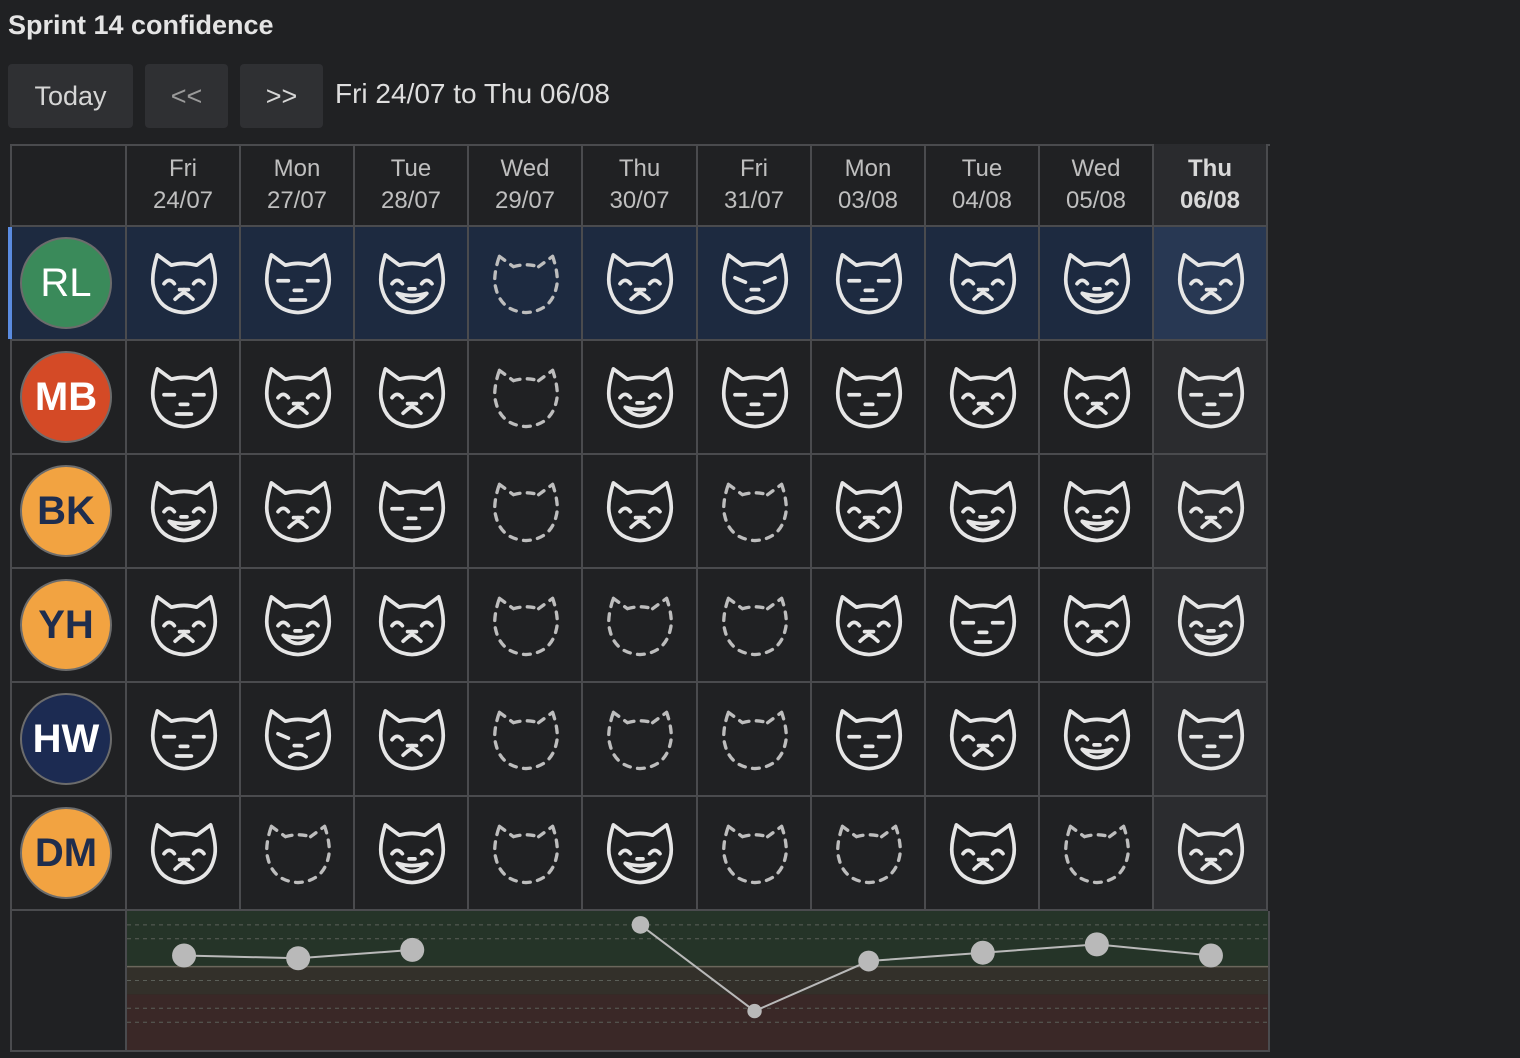 The width and height of the screenshot is (1520, 1058). I want to click on column-header: Mon 03/08, so click(869, 185).